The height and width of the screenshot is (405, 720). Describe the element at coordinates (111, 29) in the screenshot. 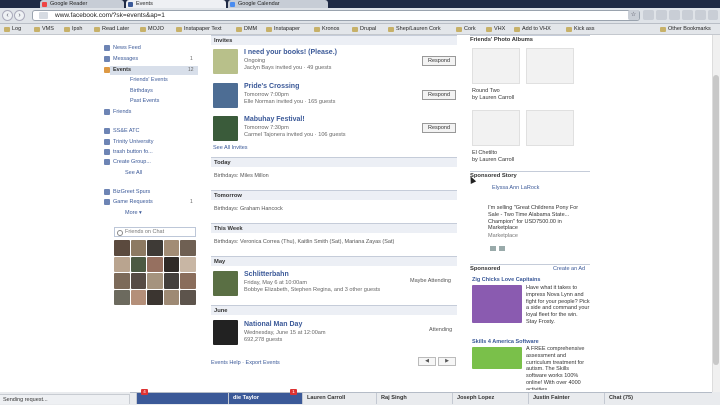

I see `bookmark-item: Read Later` at that location.